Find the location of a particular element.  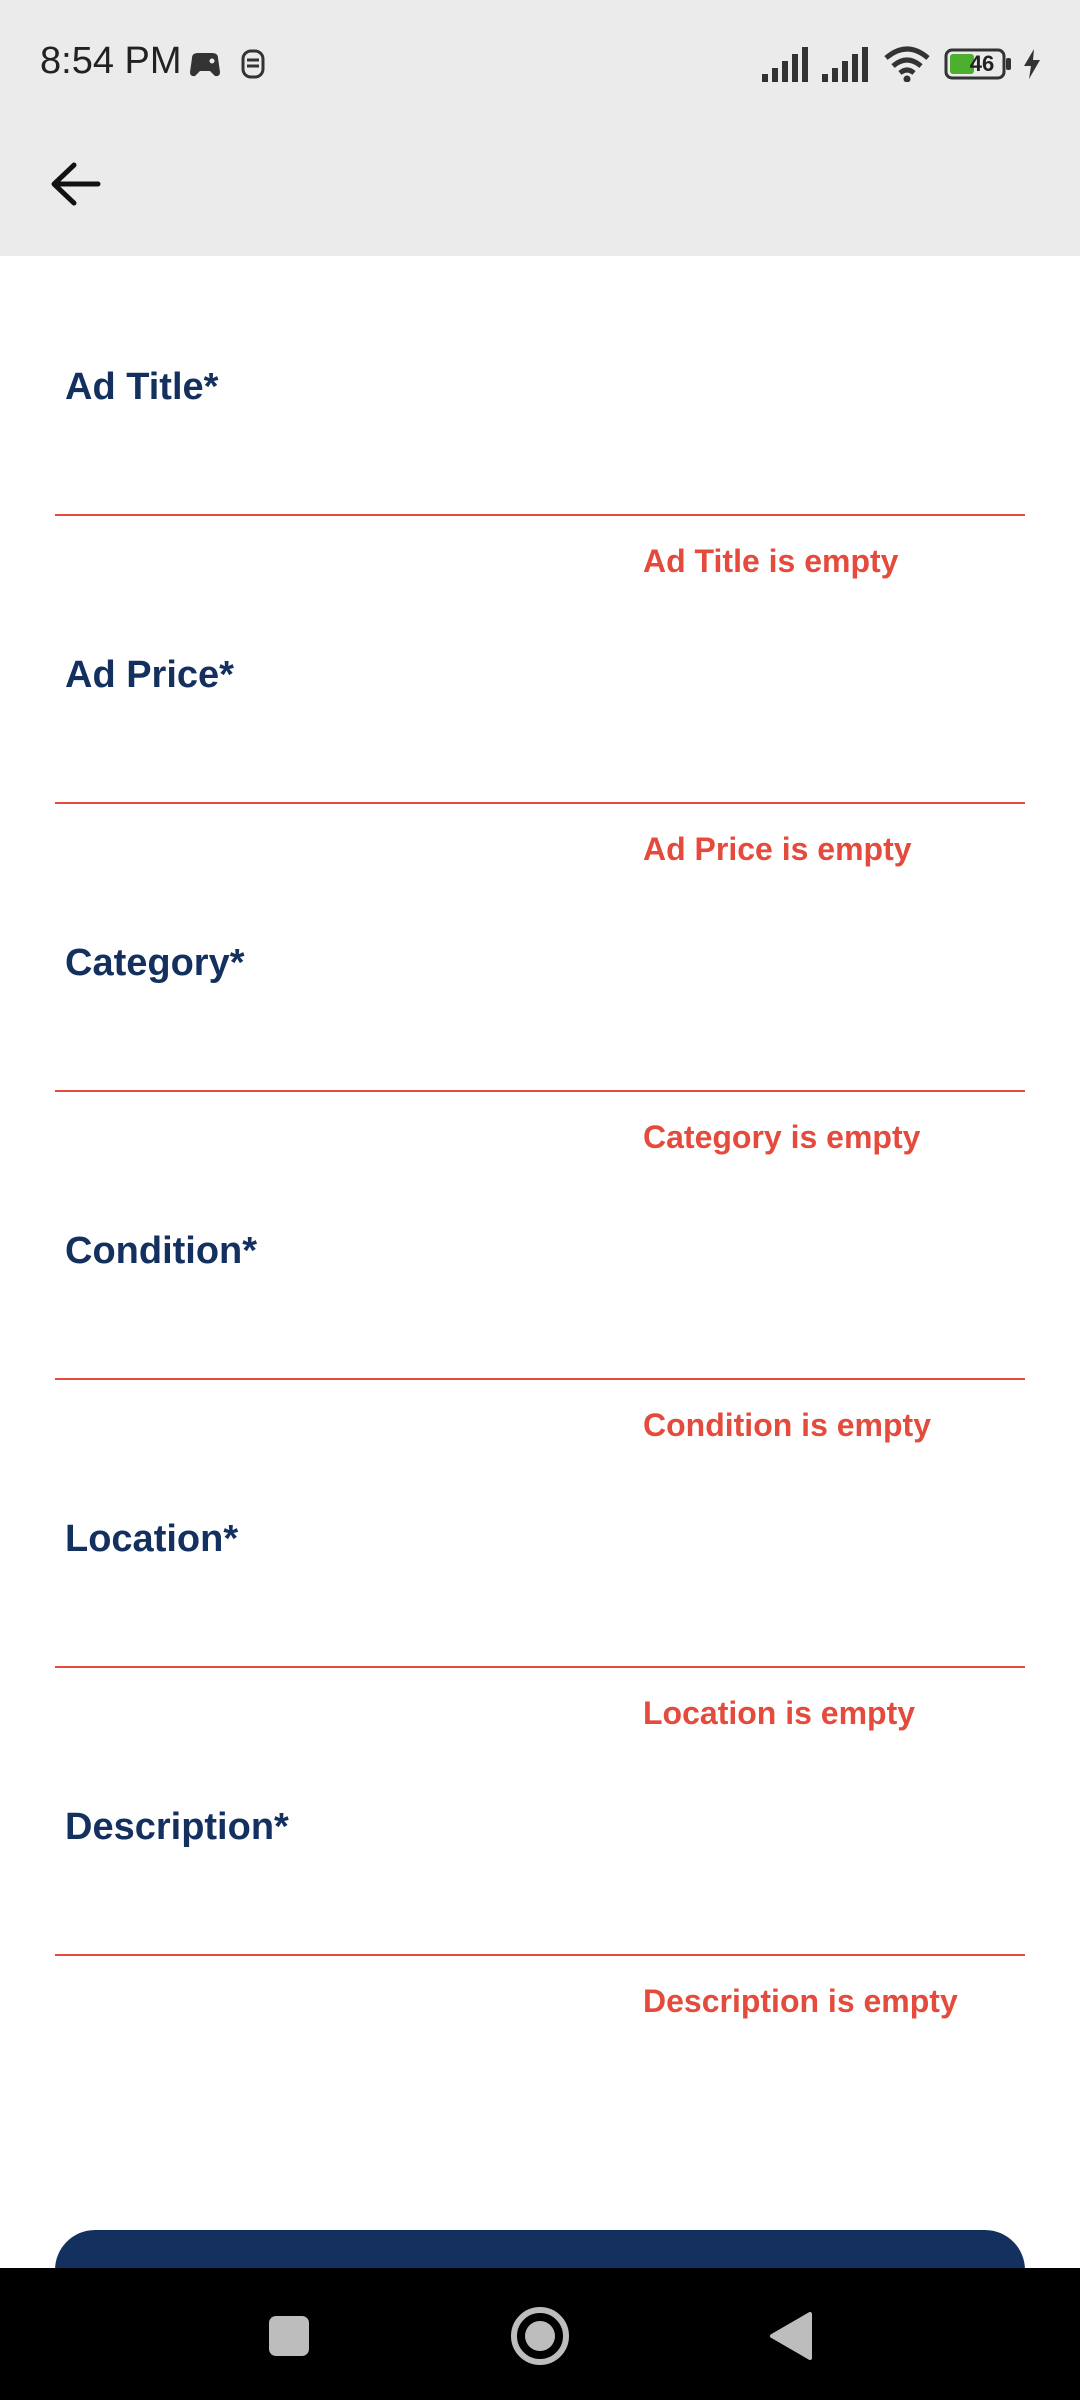

arrow-left-icon is located at coordinates (76, 186).